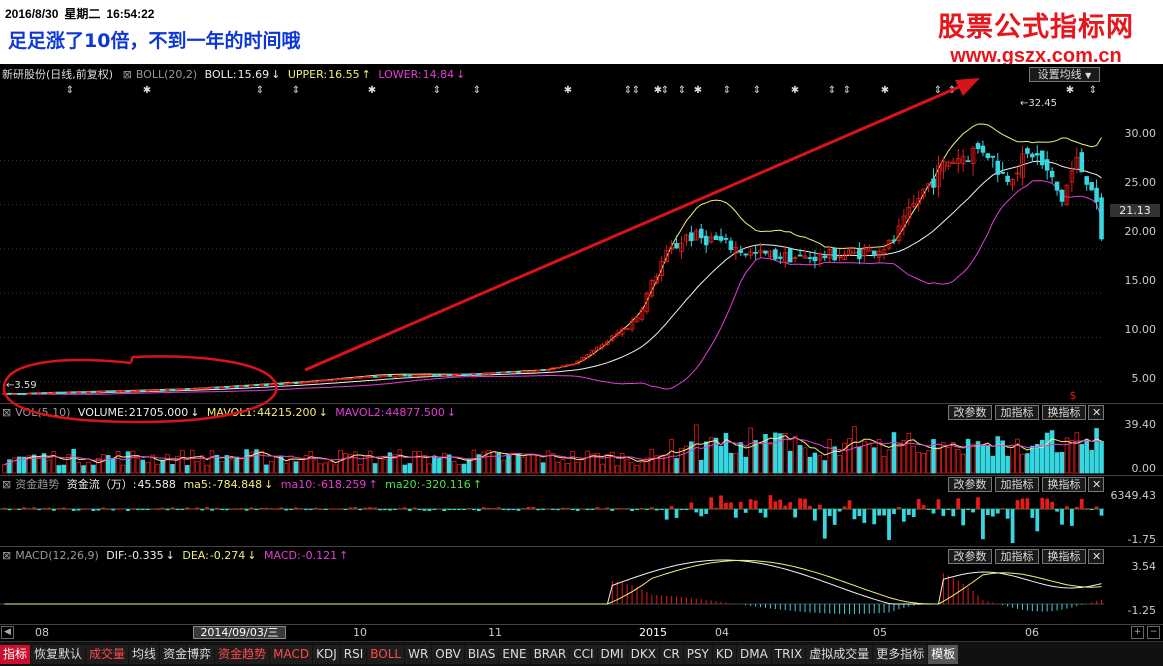  Describe the element at coordinates (1017, 412) in the screenshot. I see `vol-add-indicator-button: 加指标` at that location.